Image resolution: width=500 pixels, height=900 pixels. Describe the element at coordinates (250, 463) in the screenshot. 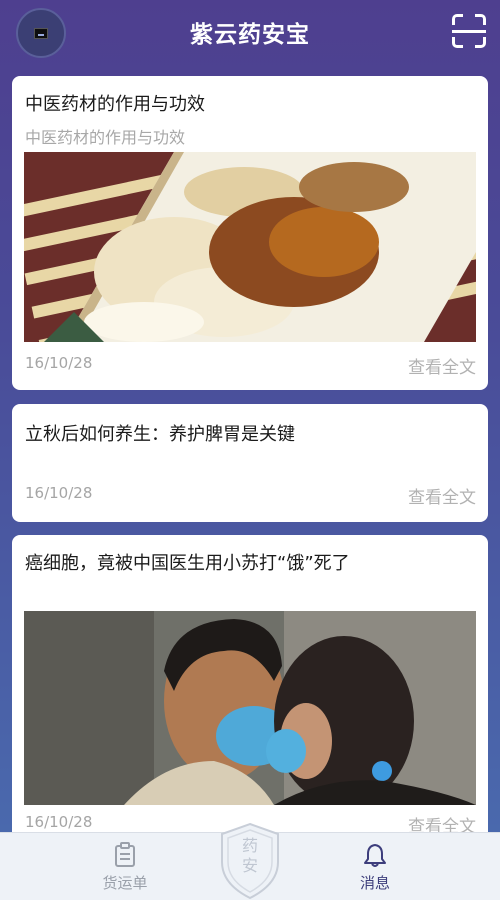

I see `article-card: 立秋后如何养生：养护脾胃是关键 16/10/28 查看全文` at that location.